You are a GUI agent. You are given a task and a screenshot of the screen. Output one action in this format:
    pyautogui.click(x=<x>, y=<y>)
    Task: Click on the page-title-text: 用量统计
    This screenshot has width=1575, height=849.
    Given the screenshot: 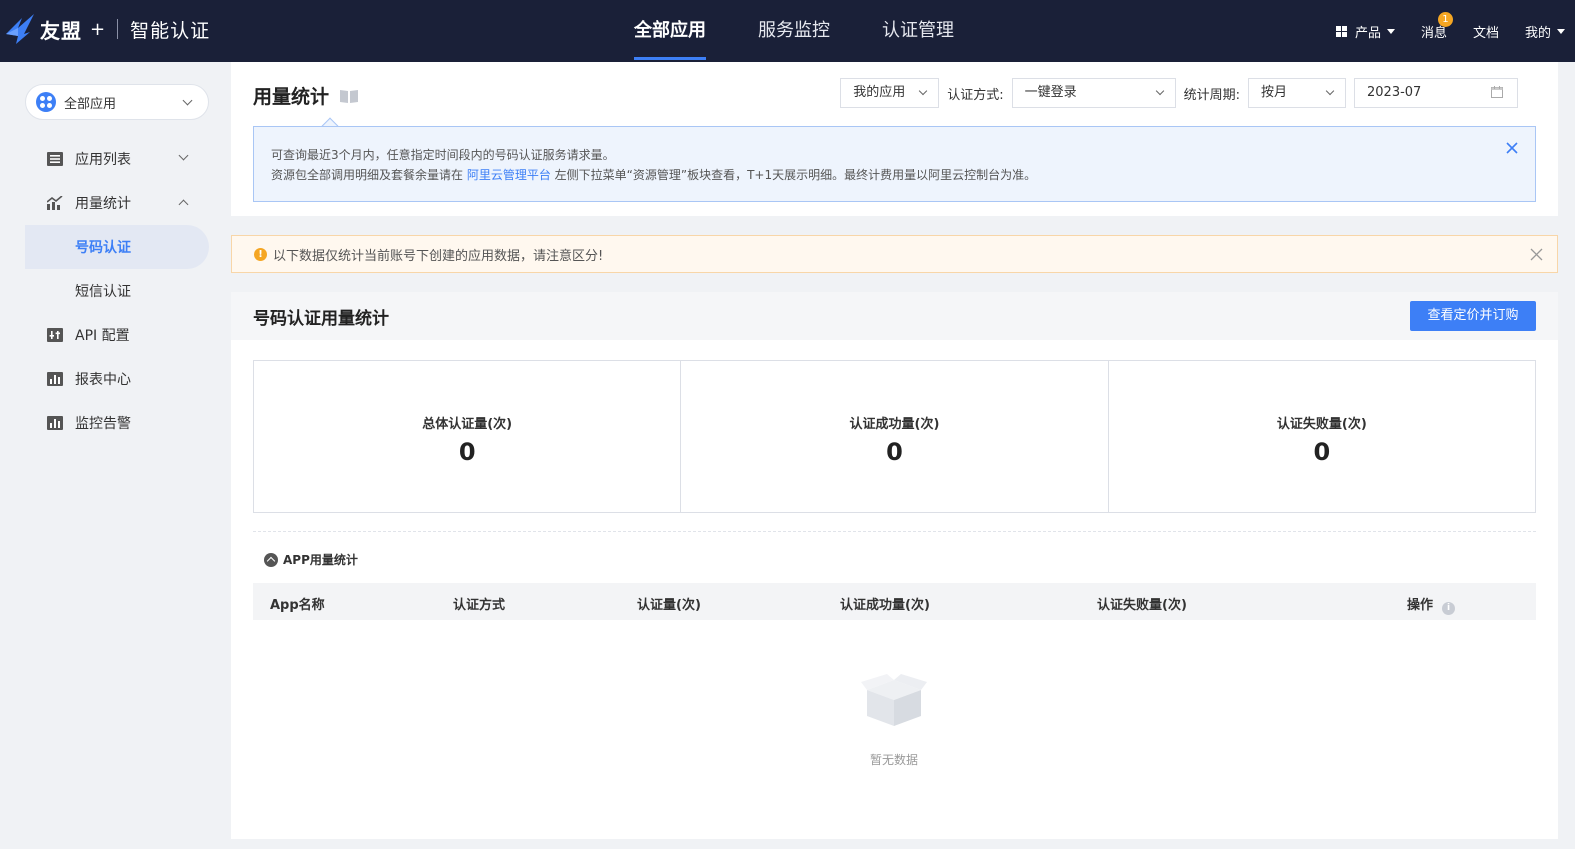 What is the action you would take?
    pyautogui.click(x=291, y=97)
    